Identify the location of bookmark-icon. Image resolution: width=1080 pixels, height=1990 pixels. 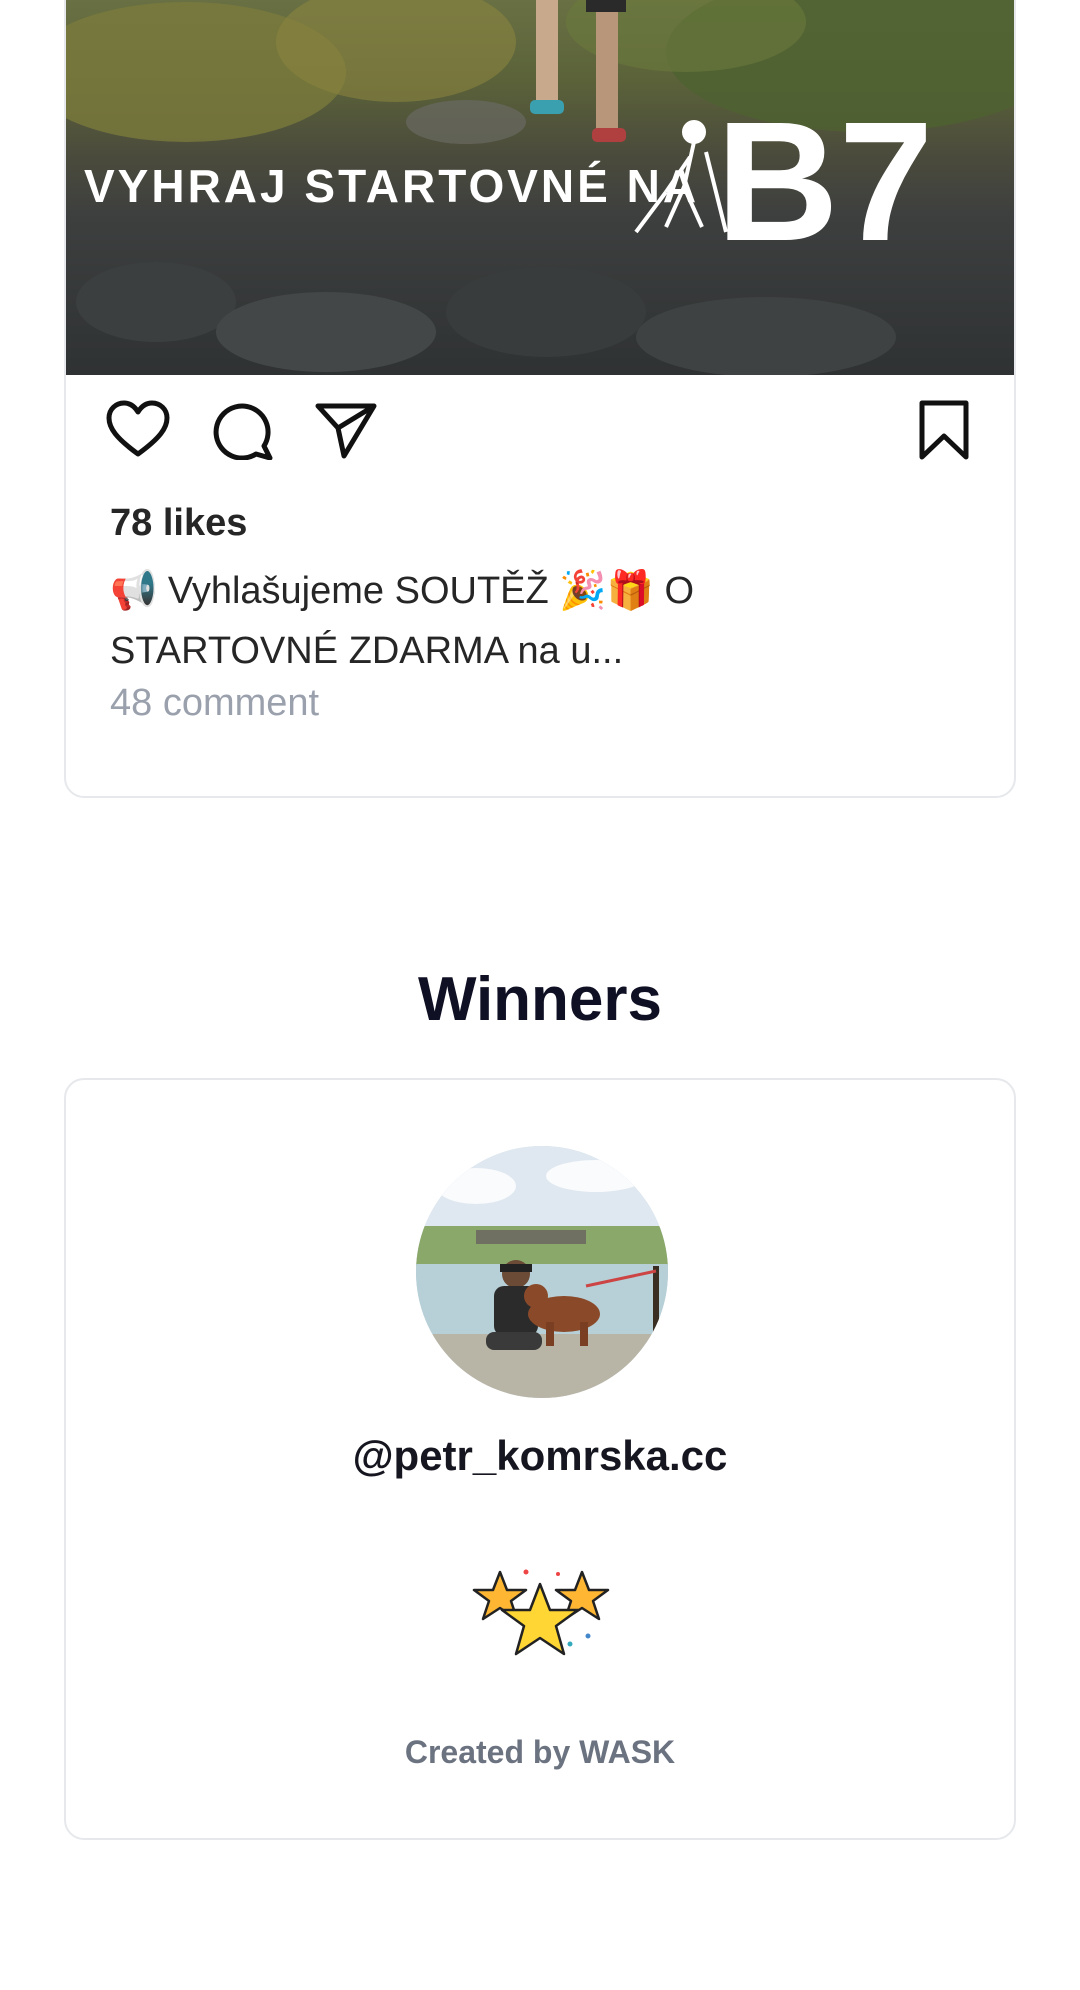
(944, 430).